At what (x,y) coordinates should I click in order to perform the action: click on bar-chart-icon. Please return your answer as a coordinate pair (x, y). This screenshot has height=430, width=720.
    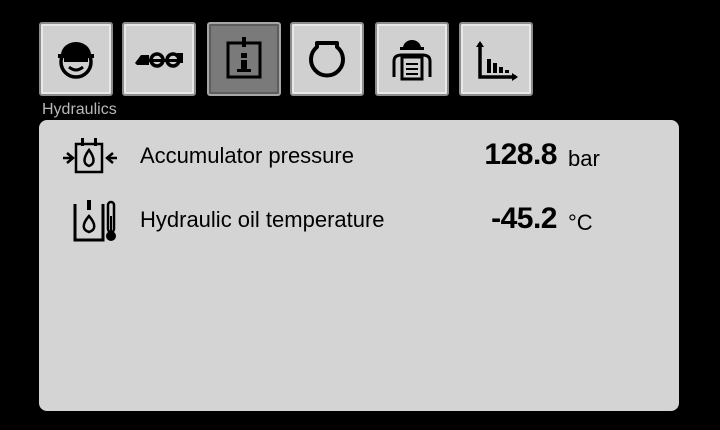
    Looking at the image, I should click on (497, 61).